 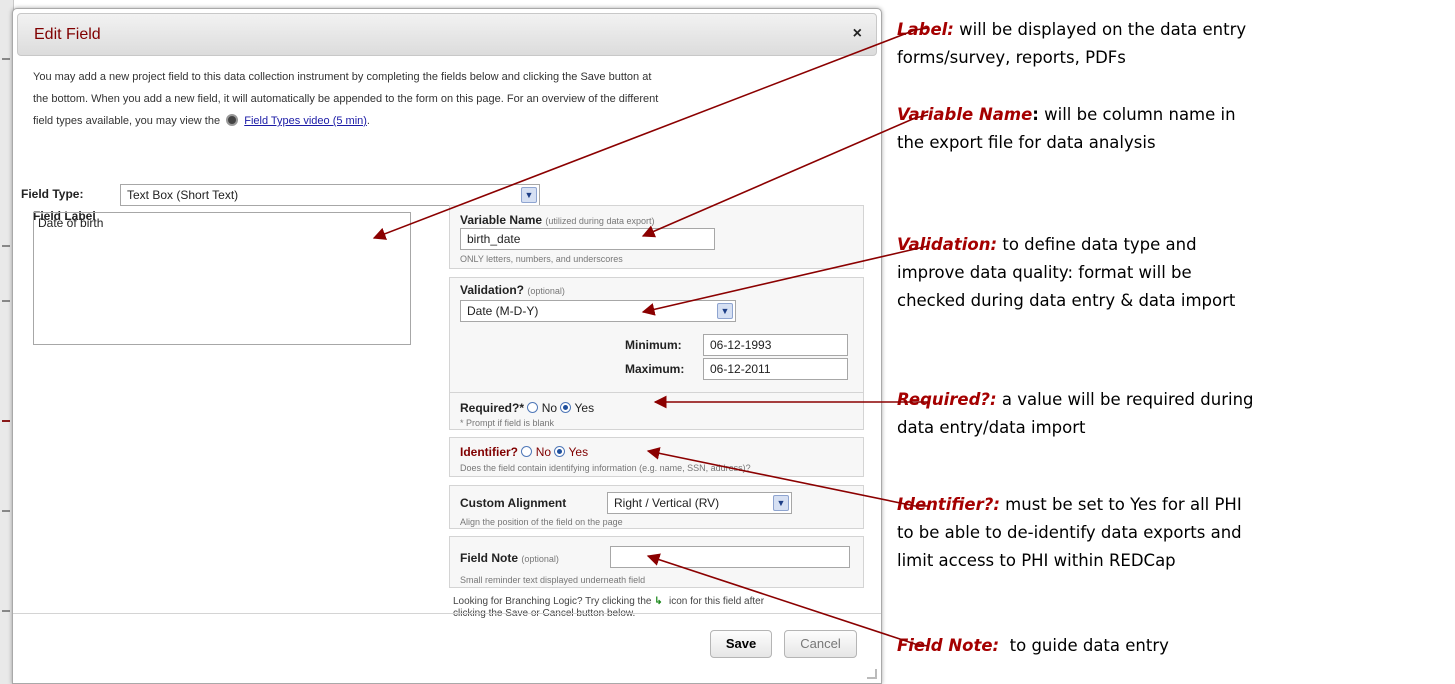 What do you see at coordinates (232, 120) in the screenshot?
I see `film-reel-icon` at bounding box center [232, 120].